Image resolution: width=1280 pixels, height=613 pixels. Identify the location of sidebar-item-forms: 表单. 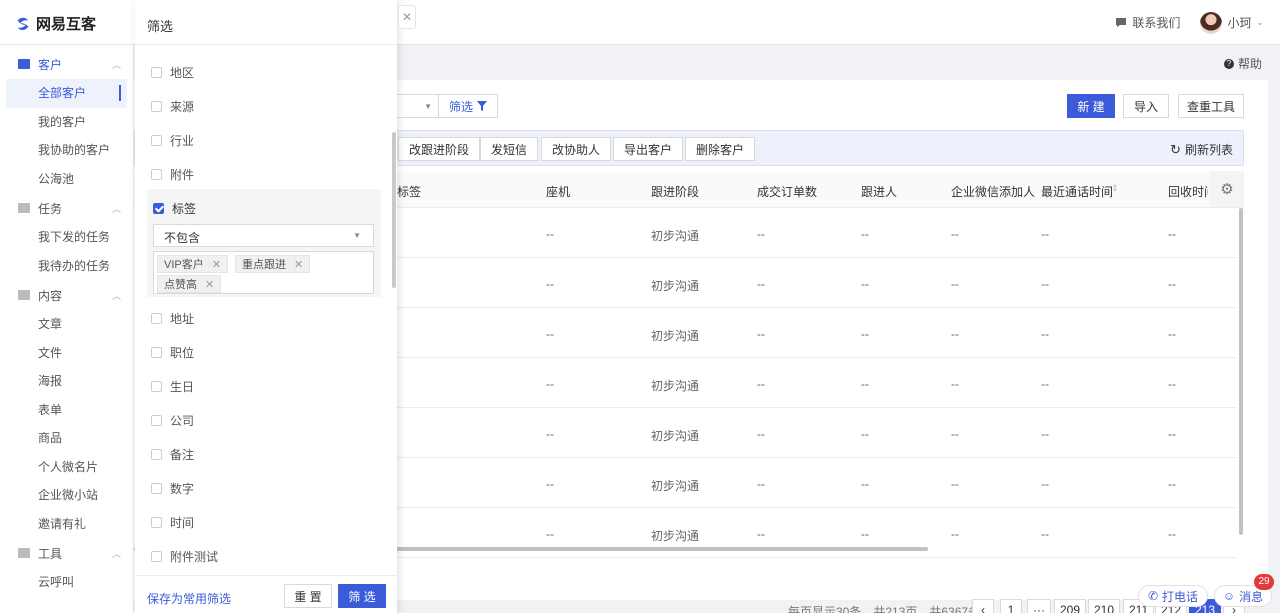
(66, 410).